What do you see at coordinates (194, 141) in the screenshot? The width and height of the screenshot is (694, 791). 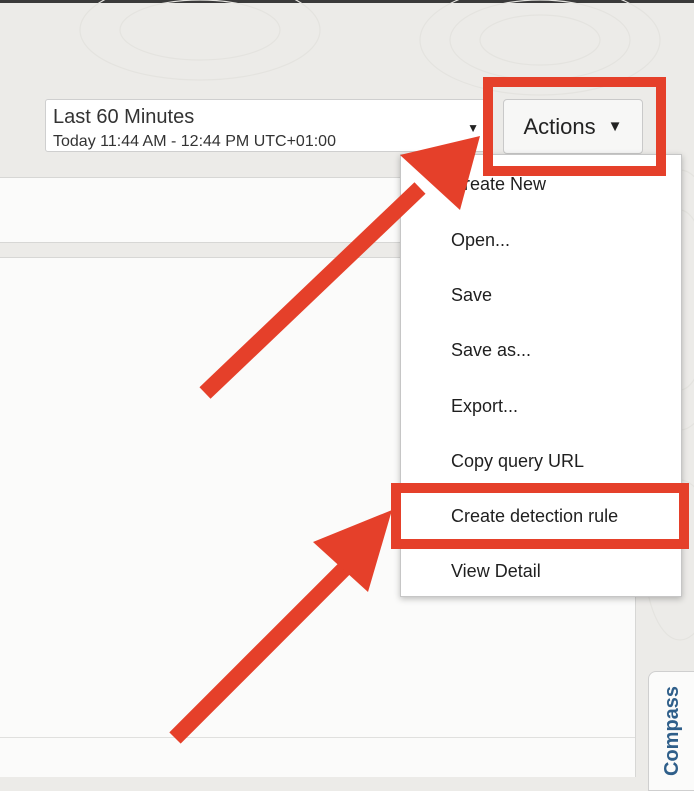 I see `time-range-detail: Today 11:44 AM - 12:44 PM UTC+01:00` at bounding box center [194, 141].